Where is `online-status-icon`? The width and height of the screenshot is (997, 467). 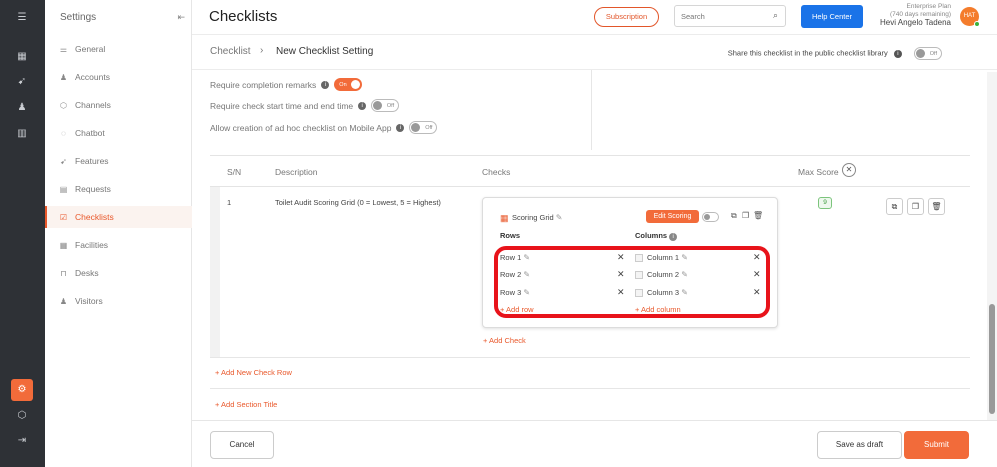 online-status-icon is located at coordinates (977, 24).